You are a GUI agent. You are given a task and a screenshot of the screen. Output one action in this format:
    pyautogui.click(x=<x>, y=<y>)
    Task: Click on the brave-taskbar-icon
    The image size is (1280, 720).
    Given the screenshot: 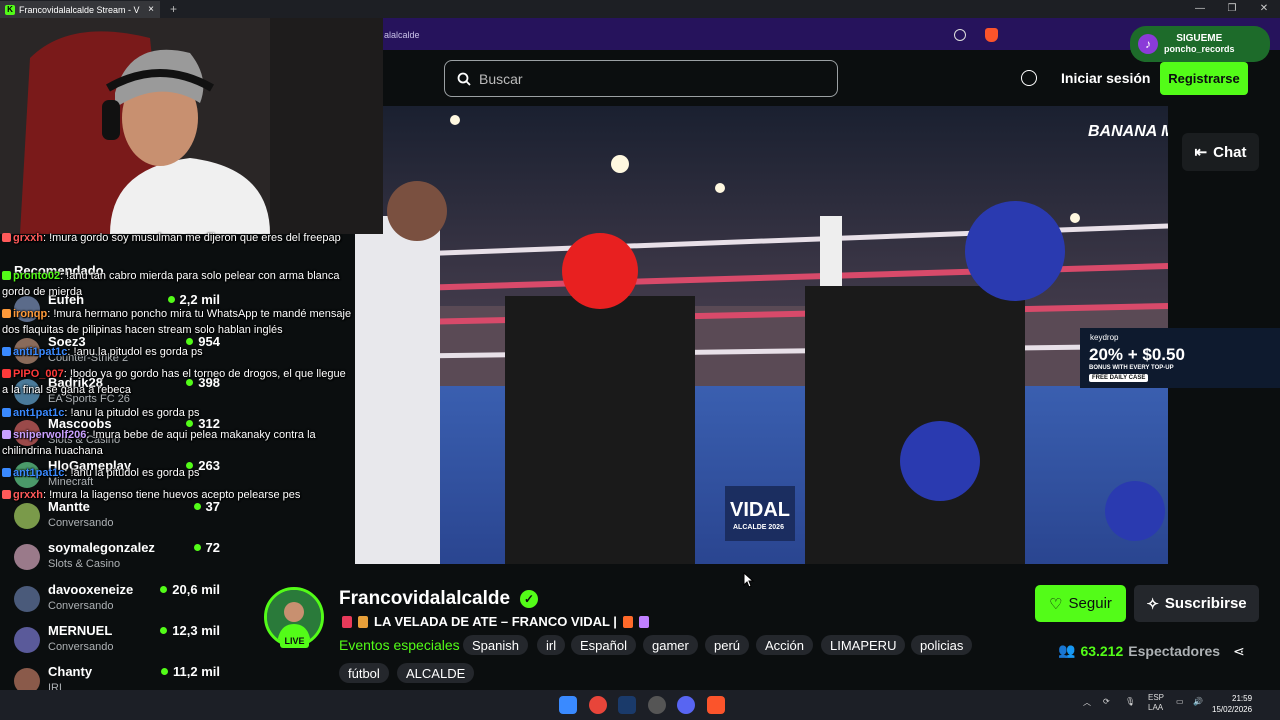 What is the action you would take?
    pyautogui.click(x=716, y=705)
    